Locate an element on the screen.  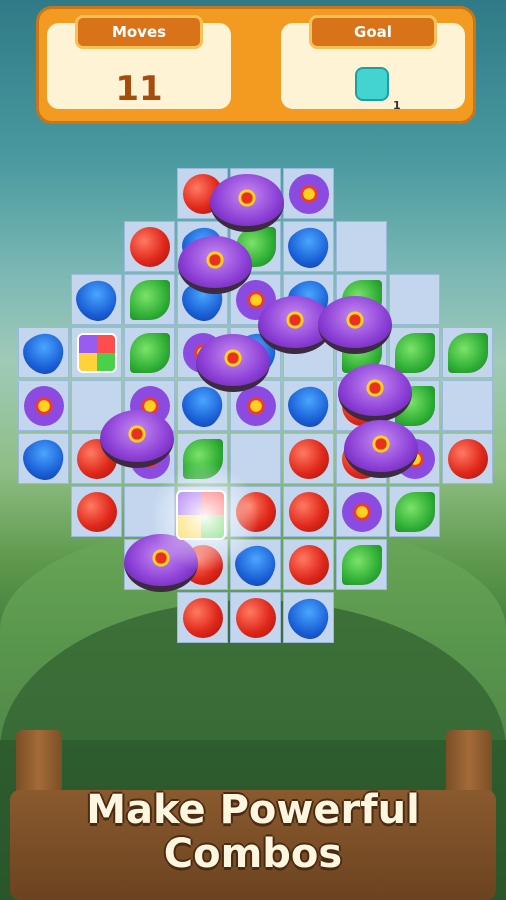
tagline-line-1: Make Powerful is located at coordinates (253, 810).